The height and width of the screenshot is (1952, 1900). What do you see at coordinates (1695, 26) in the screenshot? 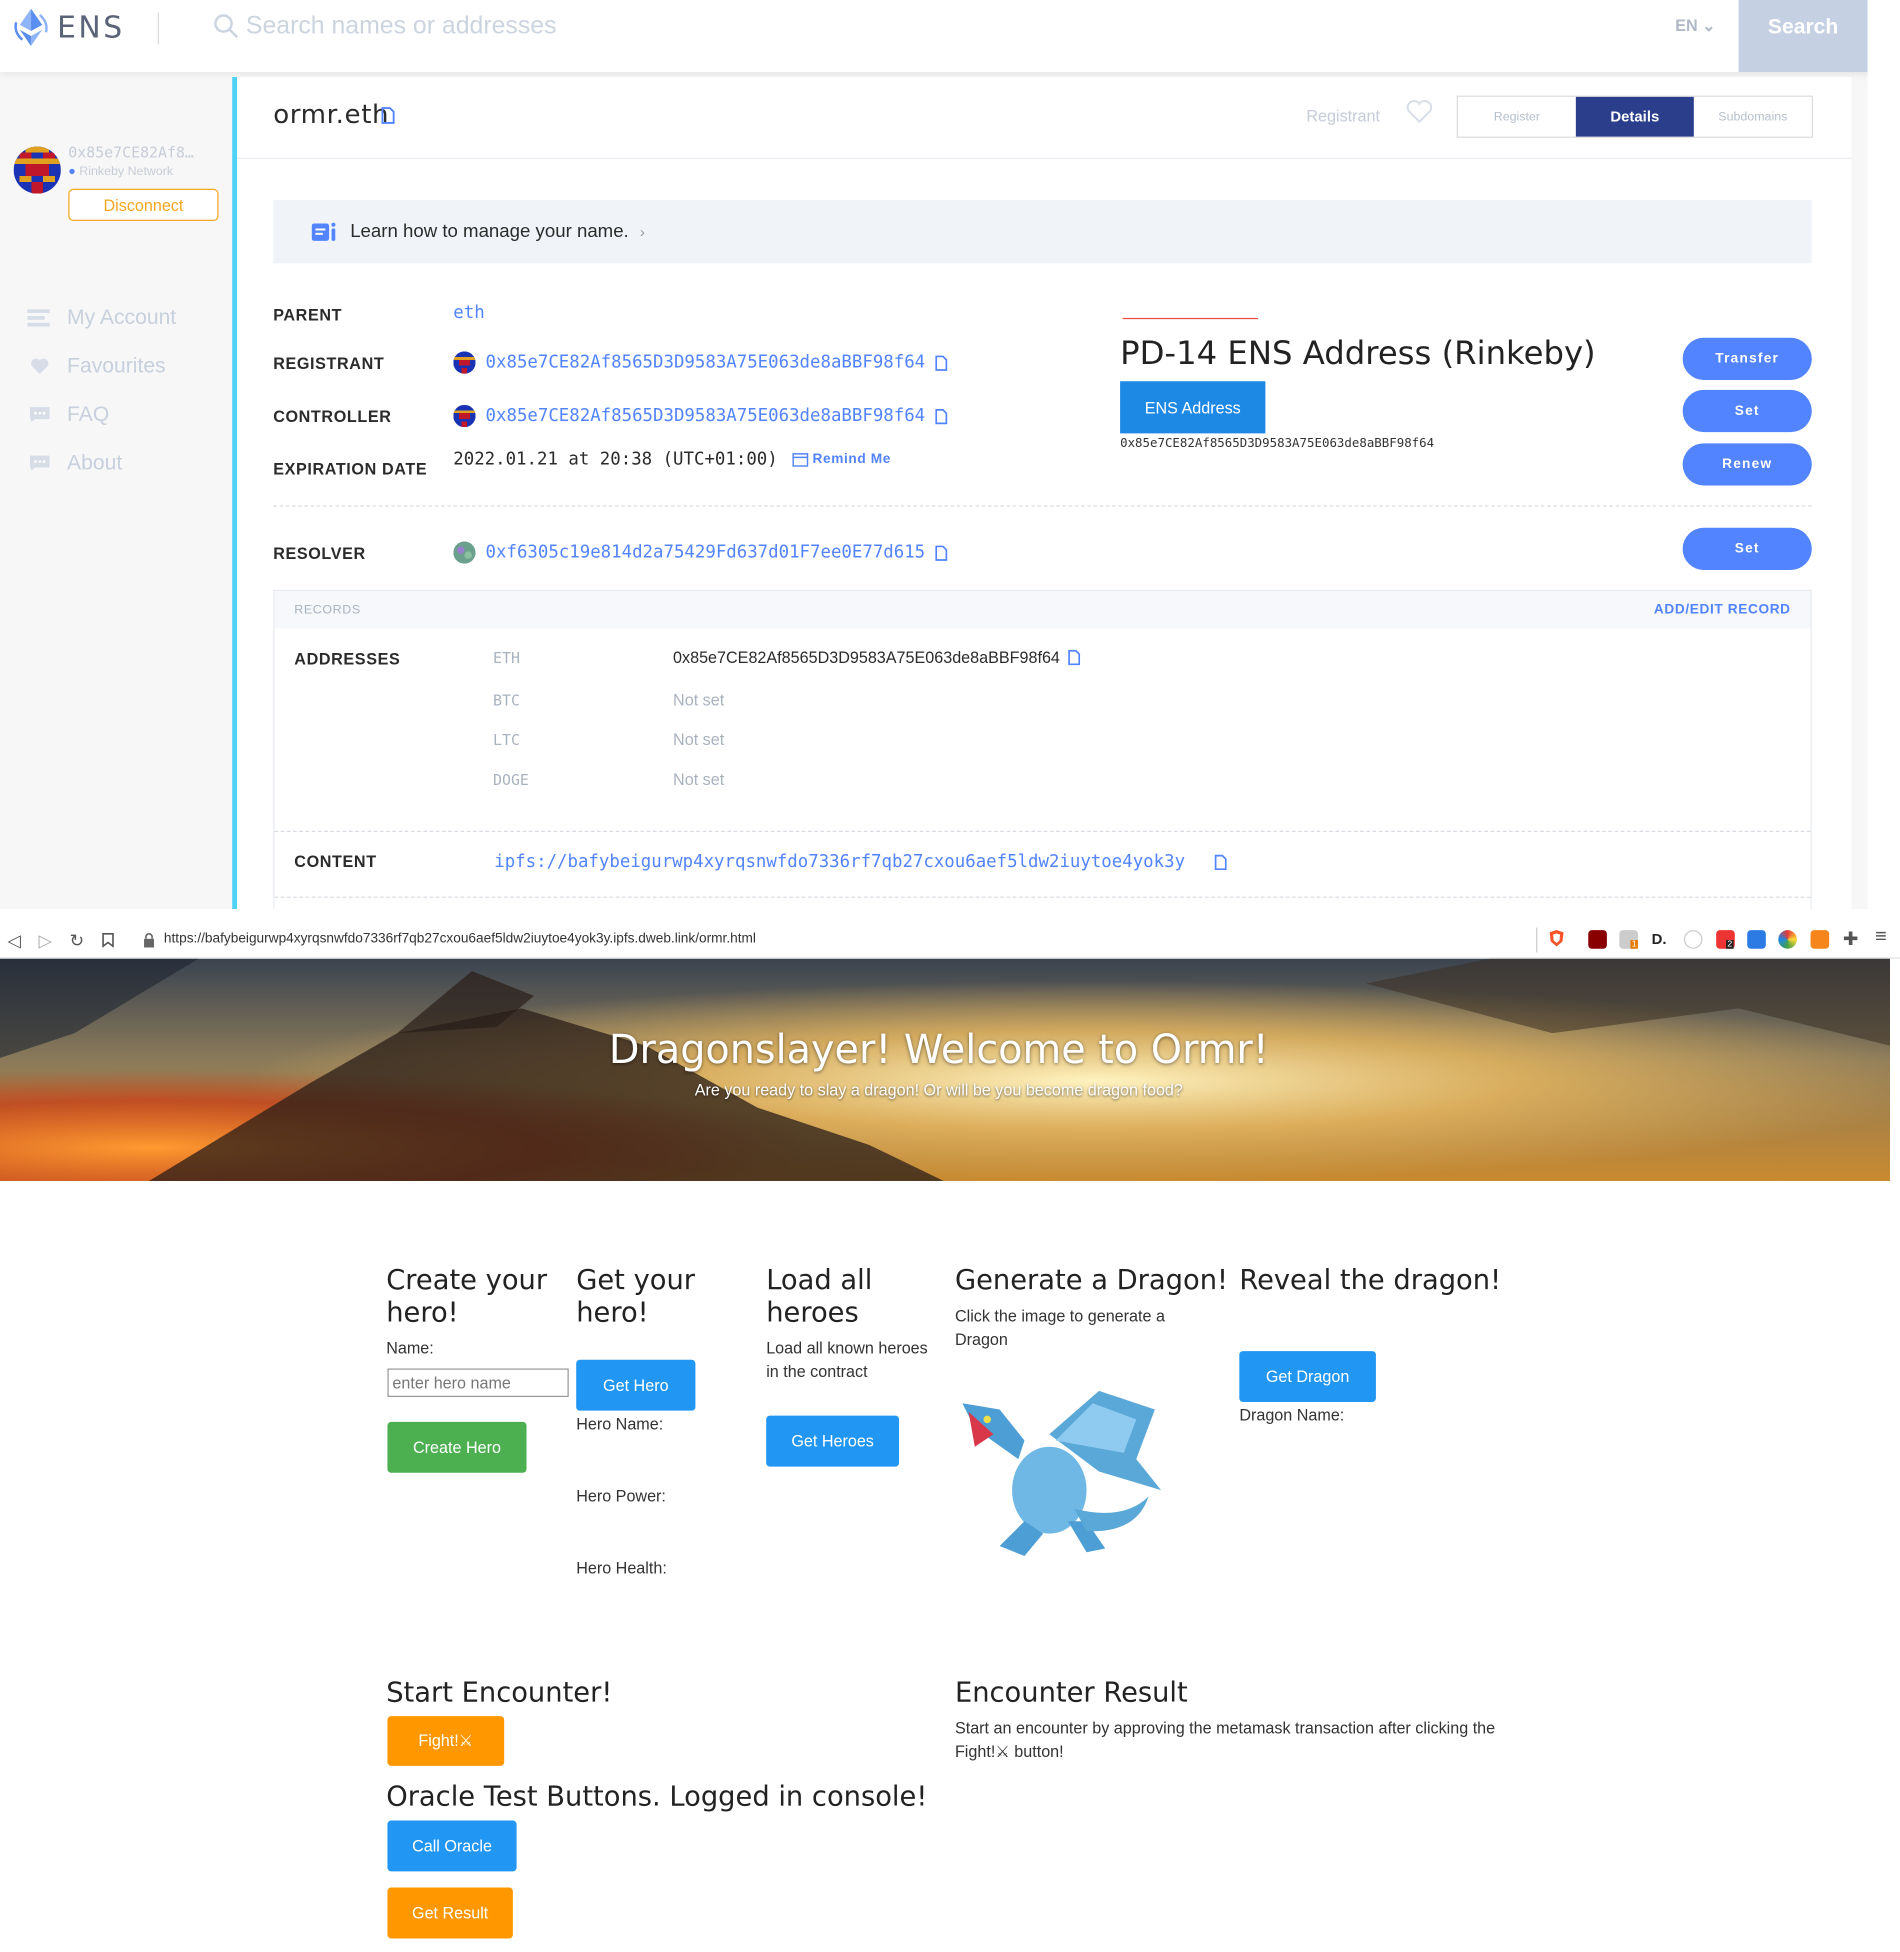
I see `language-selector: EN ⌄` at bounding box center [1695, 26].